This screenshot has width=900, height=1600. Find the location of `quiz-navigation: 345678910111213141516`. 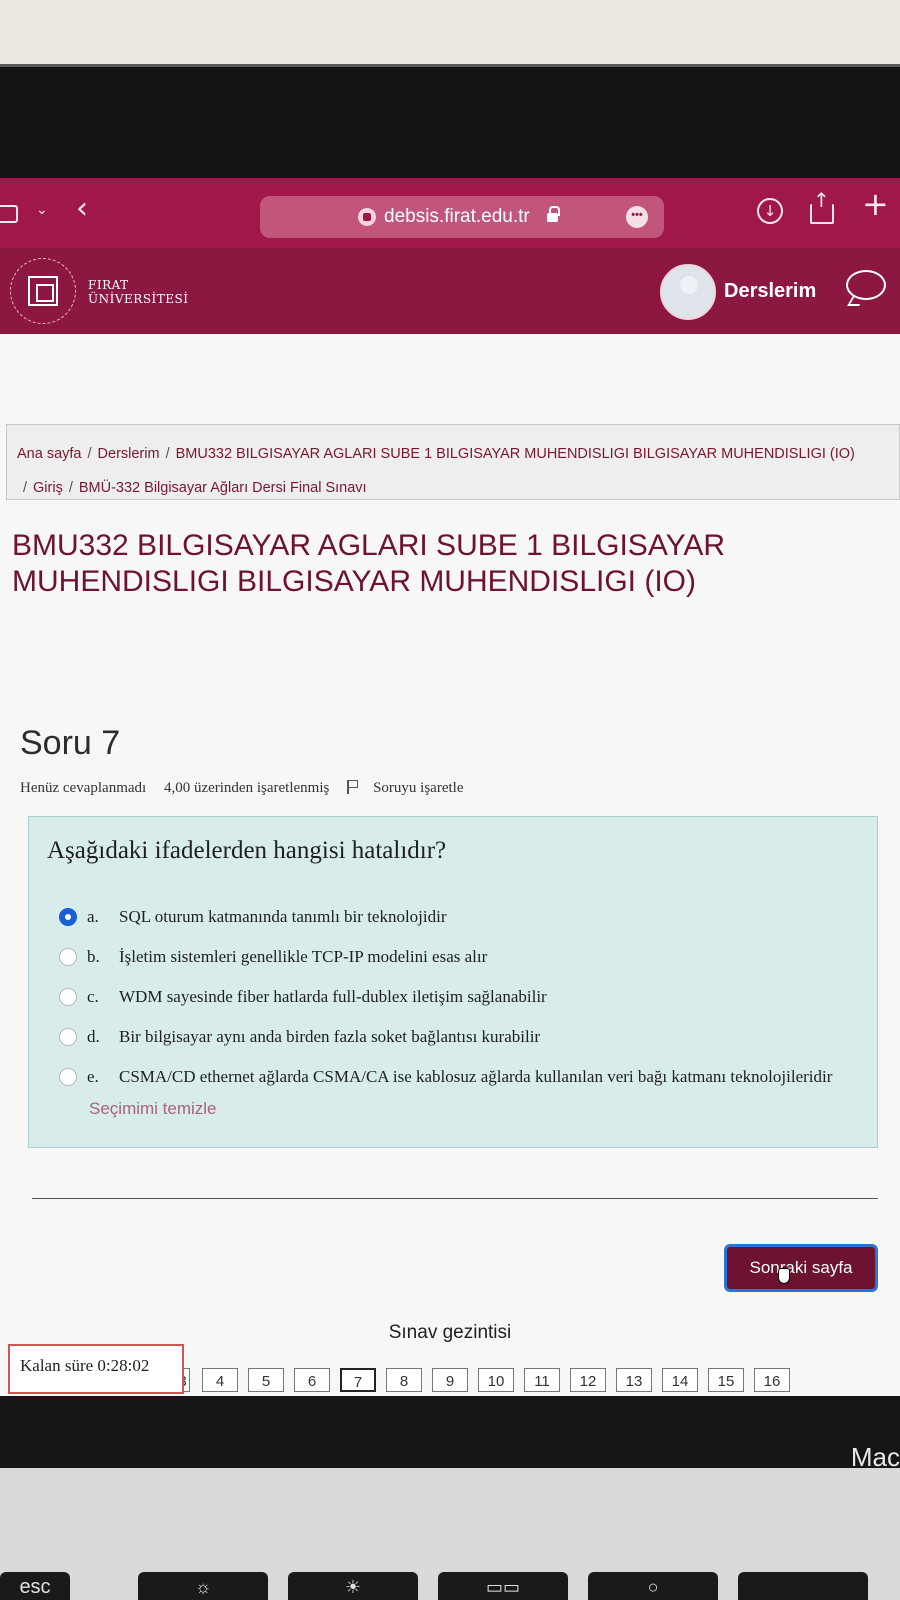

quiz-navigation: 345678910111213141516 is located at coordinates (488, 1380).